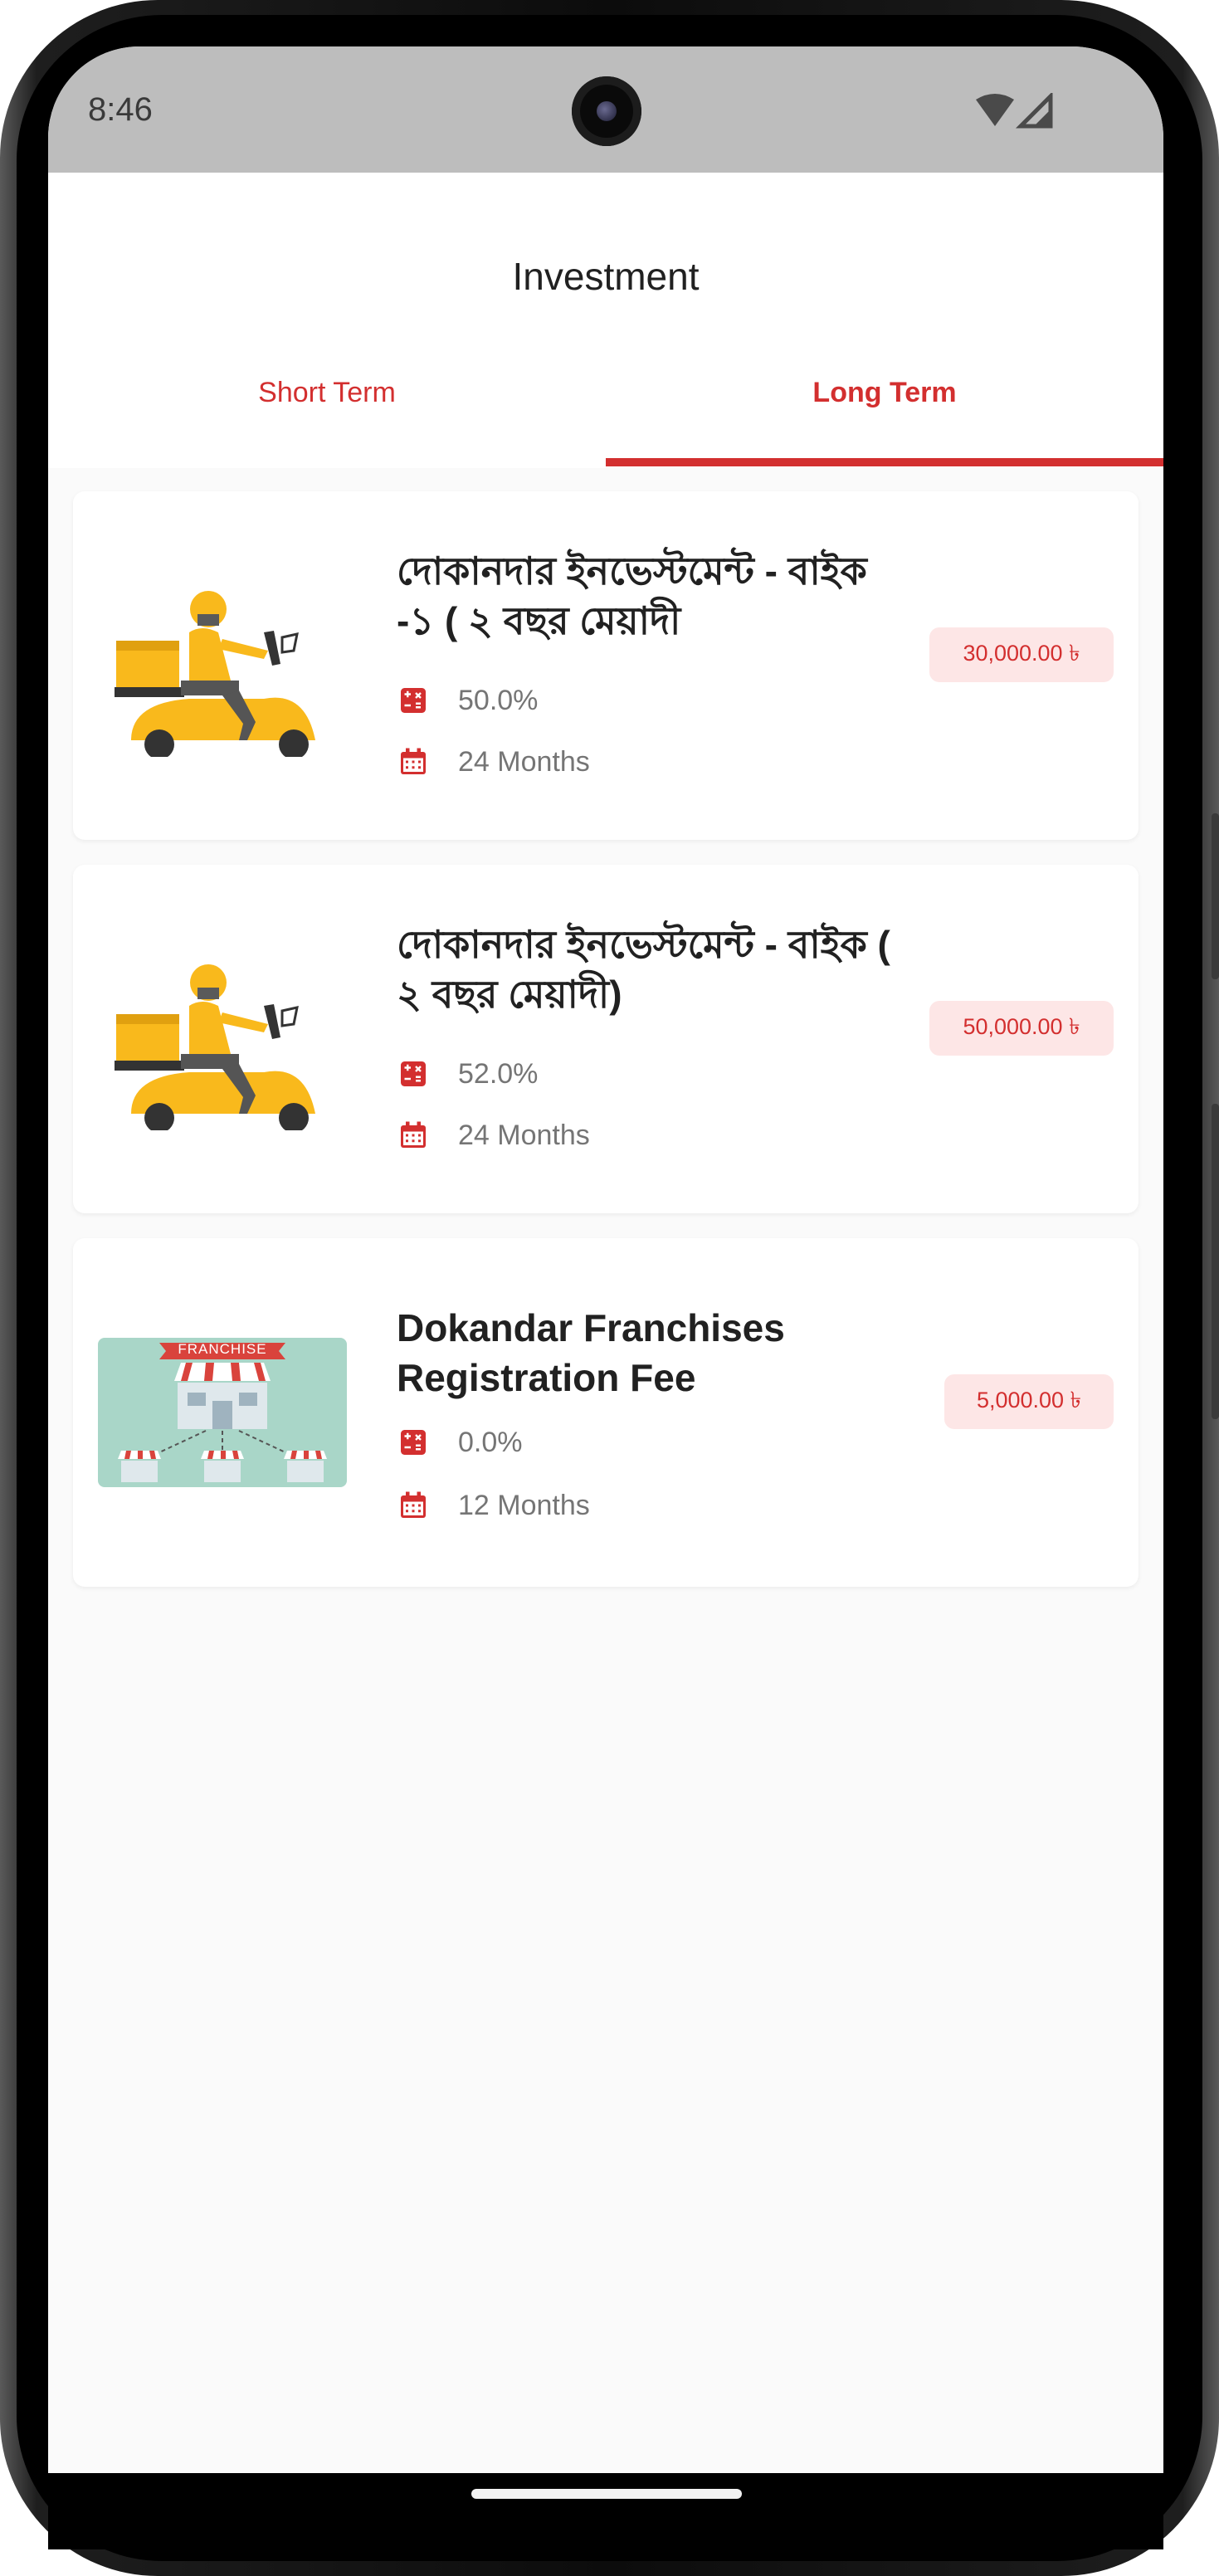 The height and width of the screenshot is (2576, 1219). I want to click on wifi-icon, so click(995, 110).